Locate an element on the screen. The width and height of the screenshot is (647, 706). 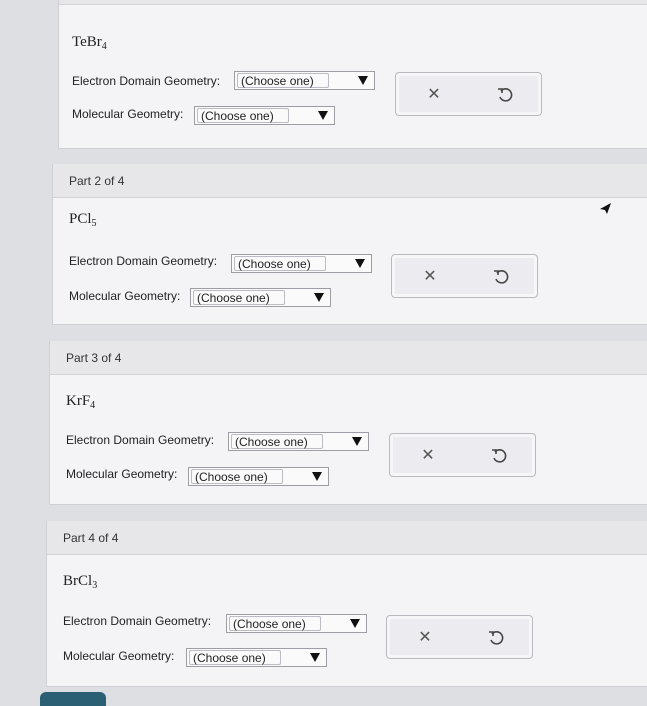
formula-brcl3: BrCl3 is located at coordinates (80, 582).